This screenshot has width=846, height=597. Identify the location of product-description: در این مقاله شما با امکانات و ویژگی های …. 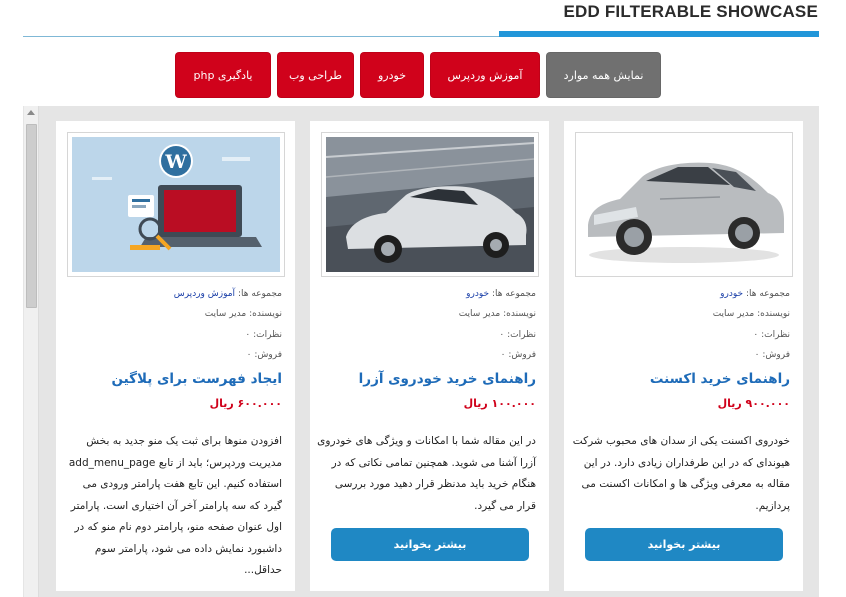
(426, 473).